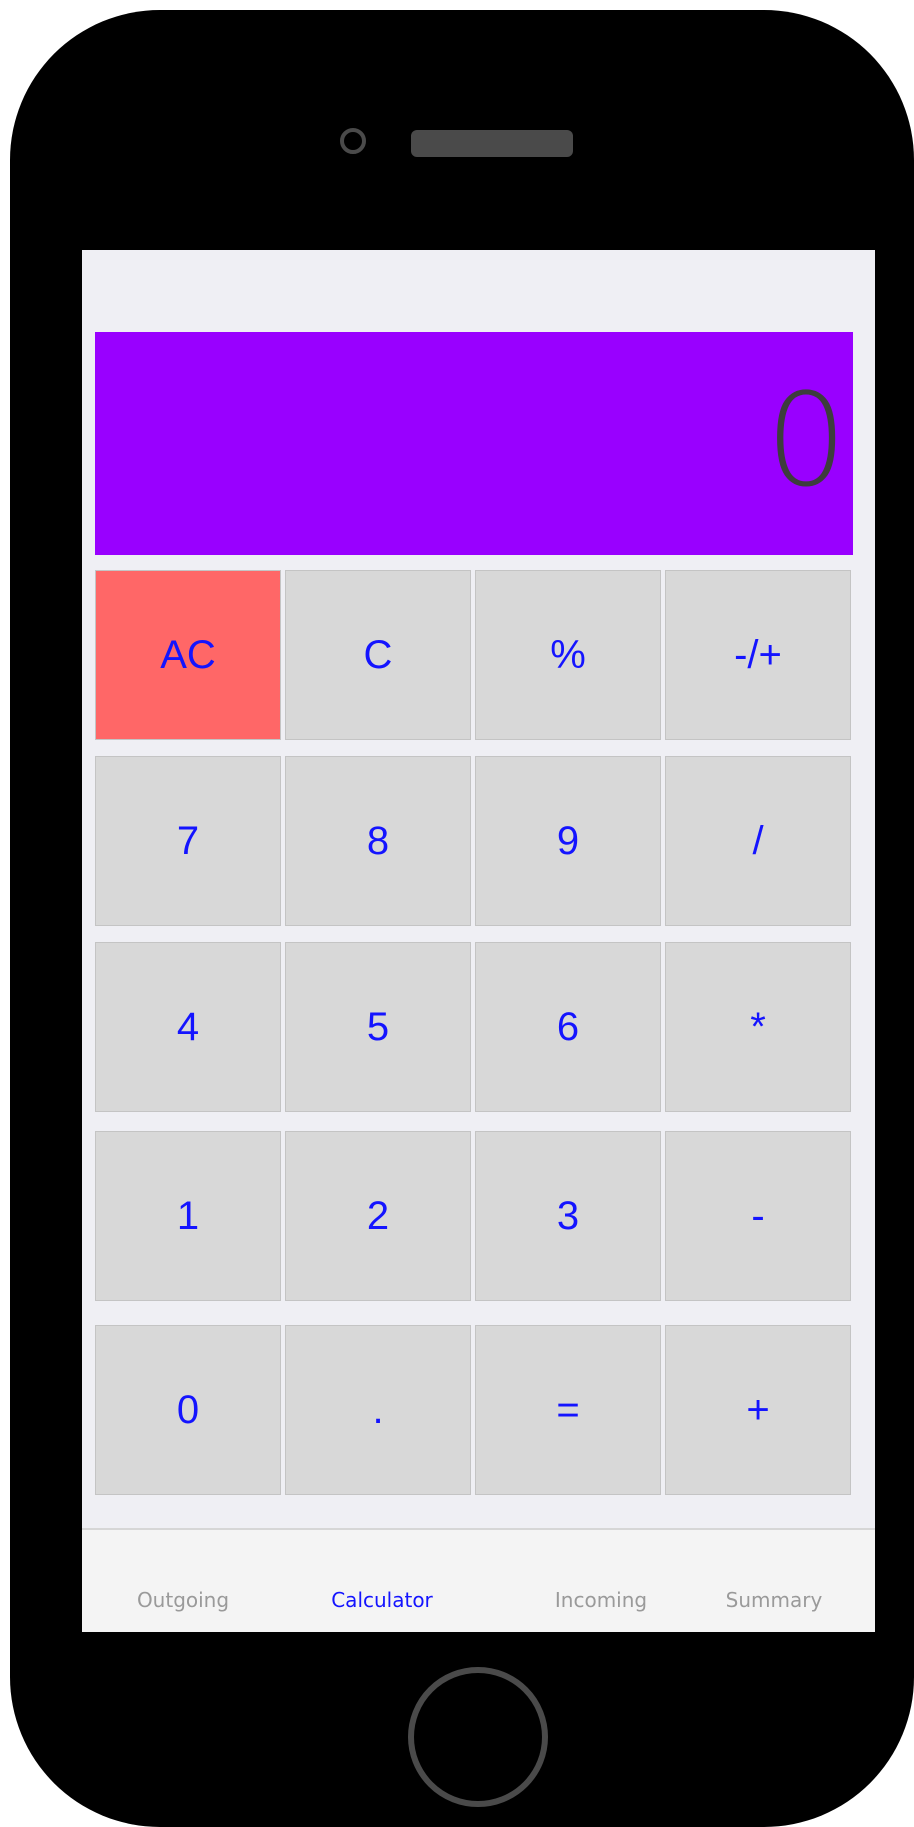 The image size is (914, 1827). Describe the element at coordinates (774, 1600) in the screenshot. I see `tab-summary: Summary` at that location.